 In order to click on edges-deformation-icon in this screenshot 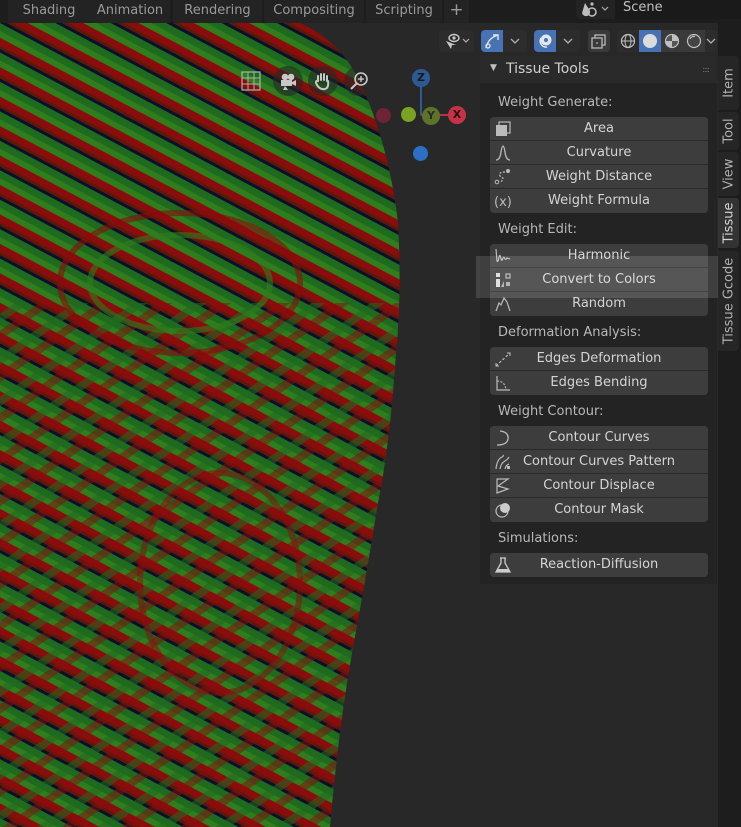, I will do `click(503, 359)`.